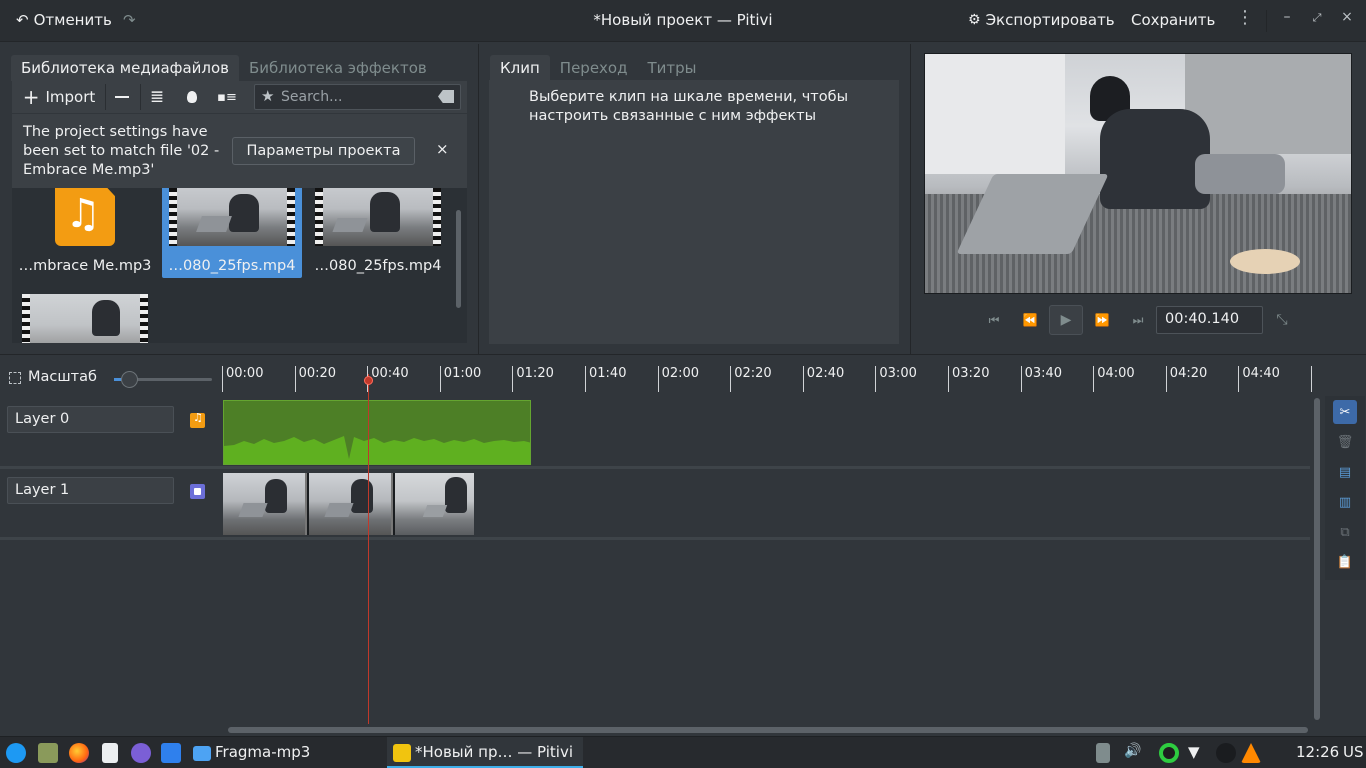 The width and height of the screenshot is (1366, 768). I want to click on ruler-tick: 01:40, so click(605, 379).